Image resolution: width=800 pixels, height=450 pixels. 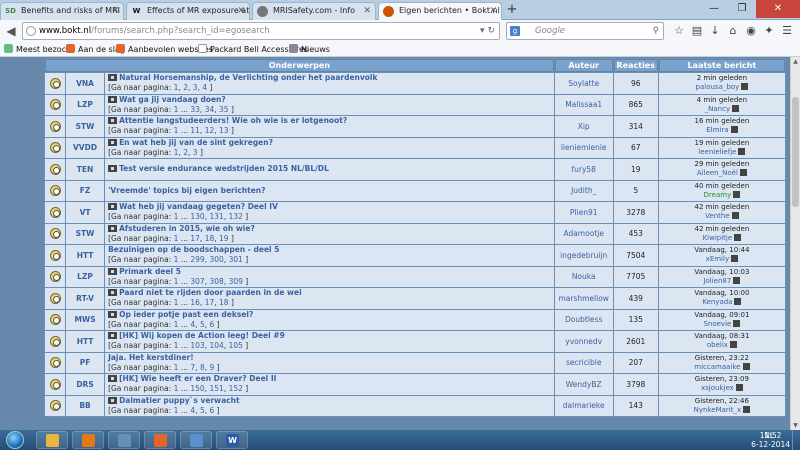 I want to click on page-link: 307, so click(x=197, y=281).